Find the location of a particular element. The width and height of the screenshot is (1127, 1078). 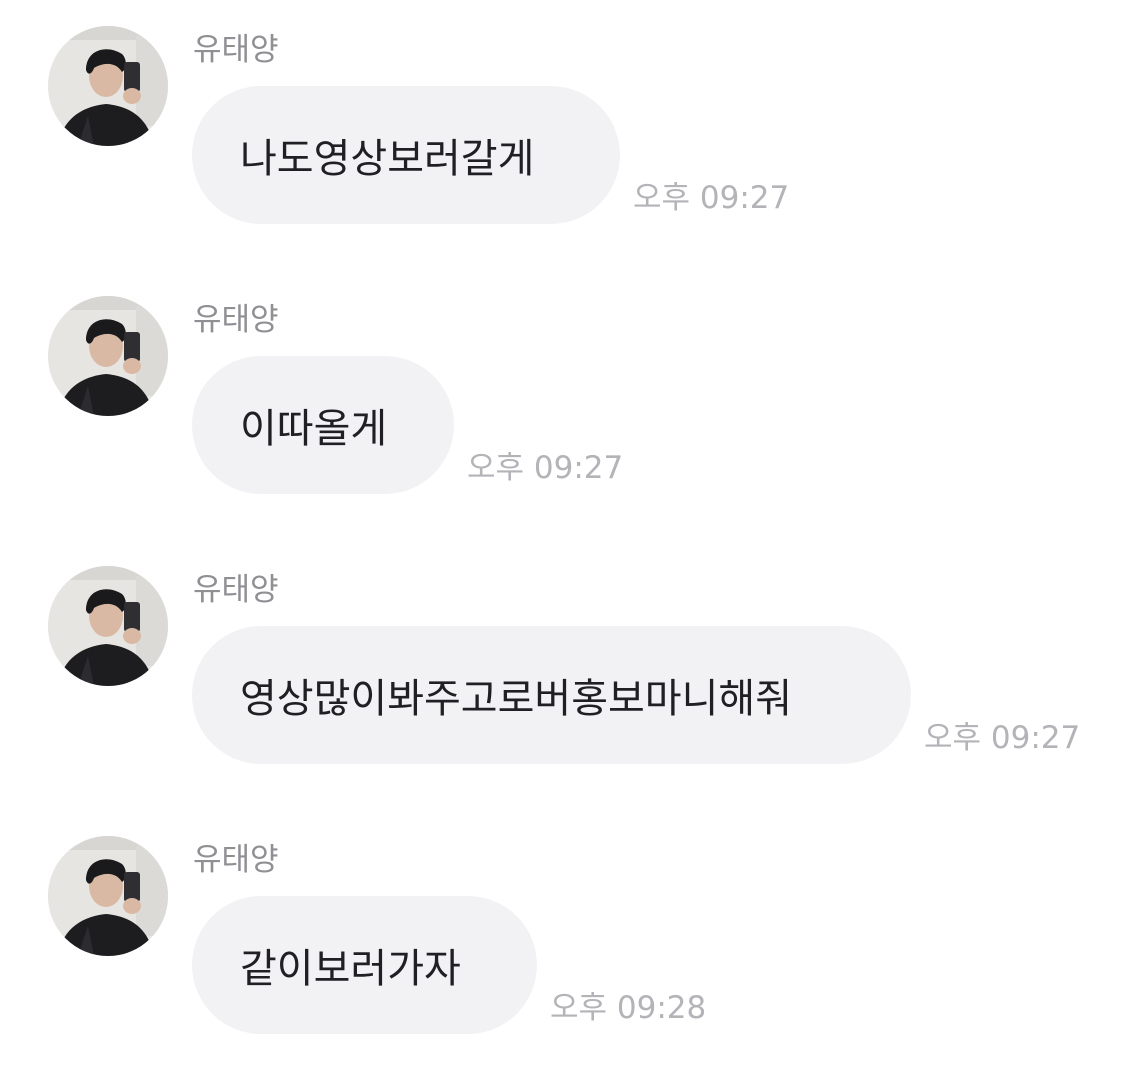

message-text: 이따올게 is located at coordinates (314, 429).